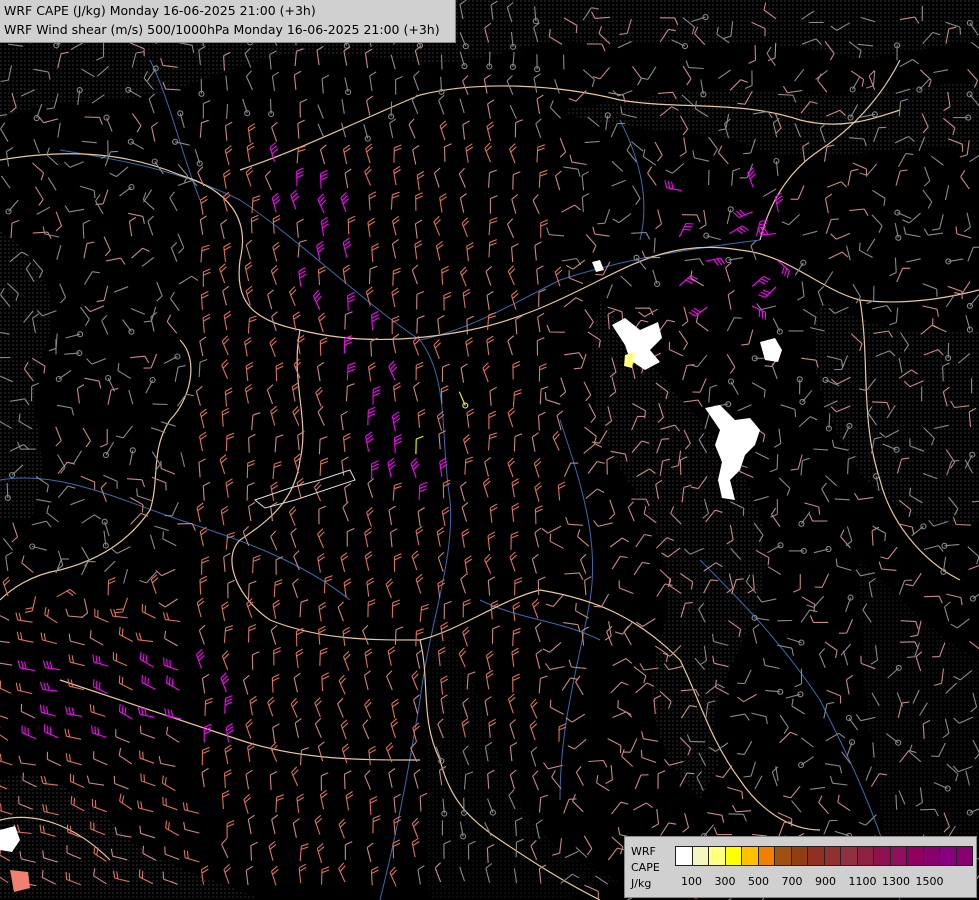 The height and width of the screenshot is (900, 979). What do you see at coordinates (929, 881) in the screenshot?
I see `legend-tick: 1500` at bounding box center [929, 881].